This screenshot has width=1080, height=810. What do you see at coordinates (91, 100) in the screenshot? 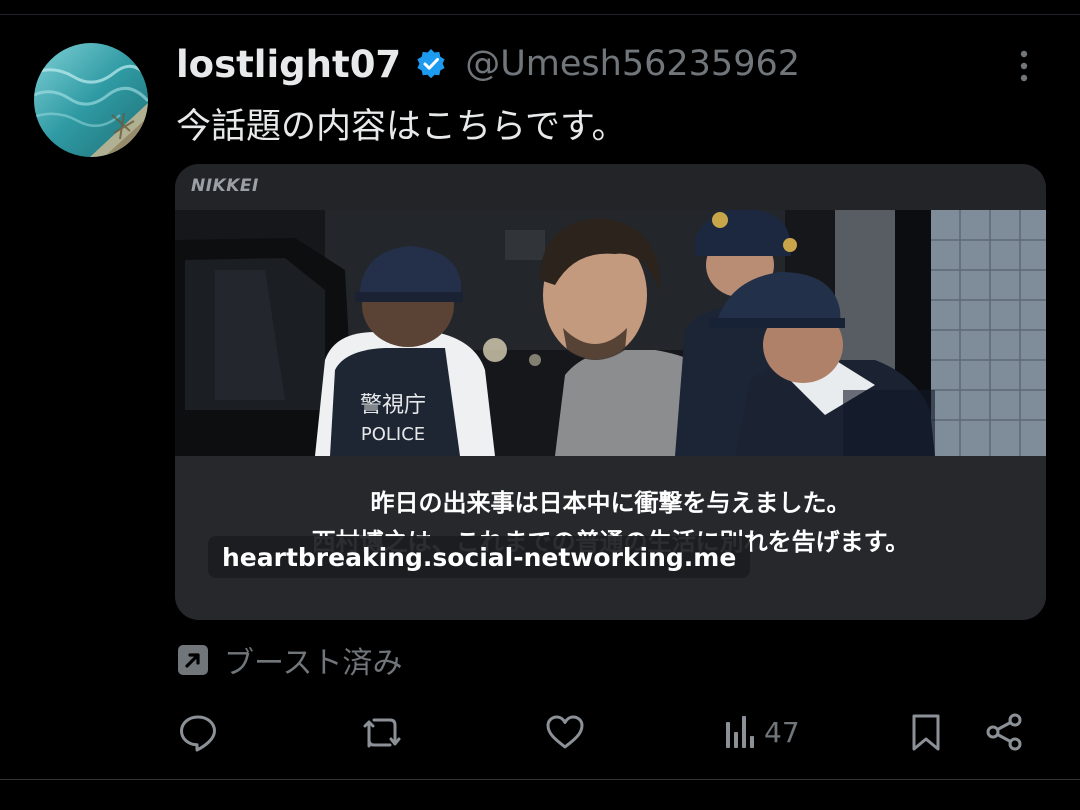
I see `avatar` at bounding box center [91, 100].